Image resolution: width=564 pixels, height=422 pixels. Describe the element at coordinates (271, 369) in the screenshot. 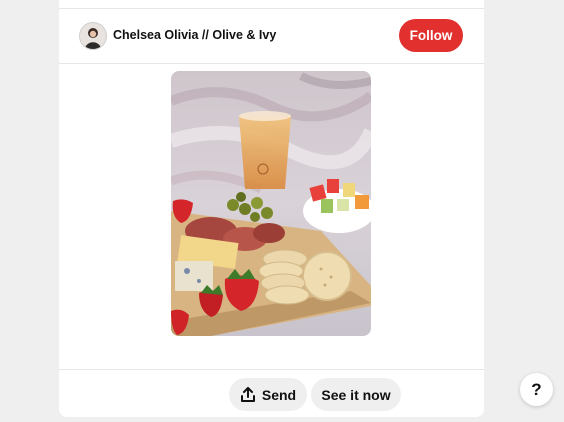

I see `footer-divider` at that location.